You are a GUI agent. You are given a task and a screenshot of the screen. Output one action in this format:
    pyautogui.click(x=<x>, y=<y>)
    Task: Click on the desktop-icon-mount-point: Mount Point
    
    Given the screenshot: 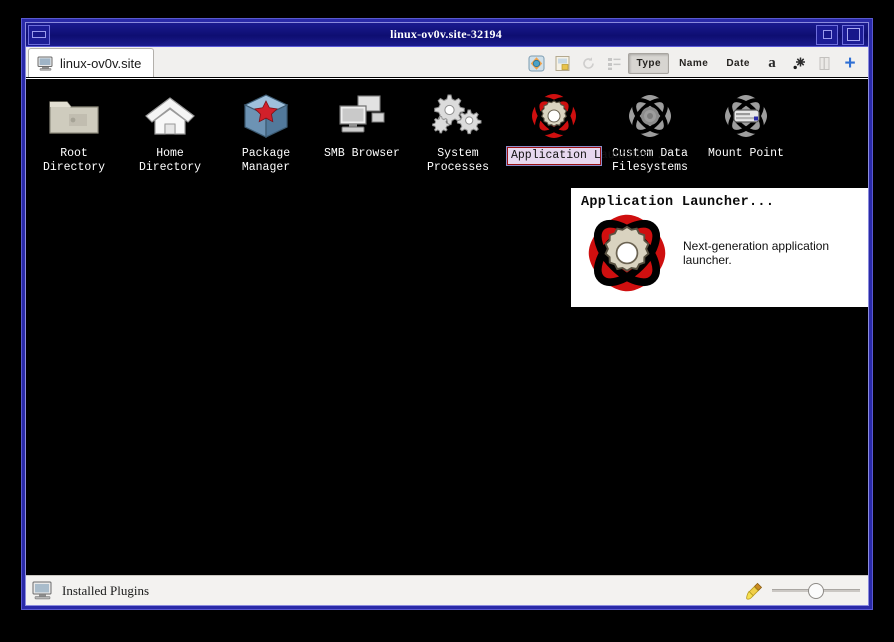 What is the action you would take?
    pyautogui.click(x=746, y=125)
    